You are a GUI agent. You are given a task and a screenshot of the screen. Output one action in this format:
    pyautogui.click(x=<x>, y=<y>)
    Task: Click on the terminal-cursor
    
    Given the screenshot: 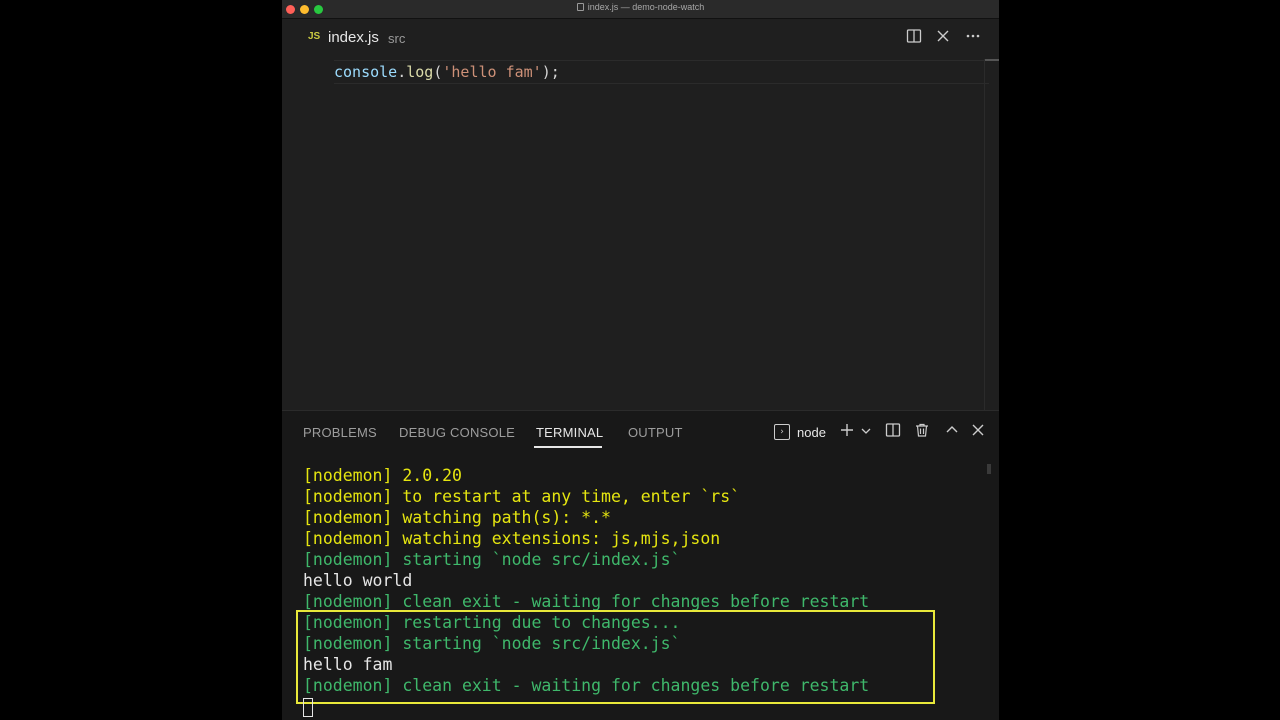 What is the action you would take?
    pyautogui.click(x=308, y=707)
    